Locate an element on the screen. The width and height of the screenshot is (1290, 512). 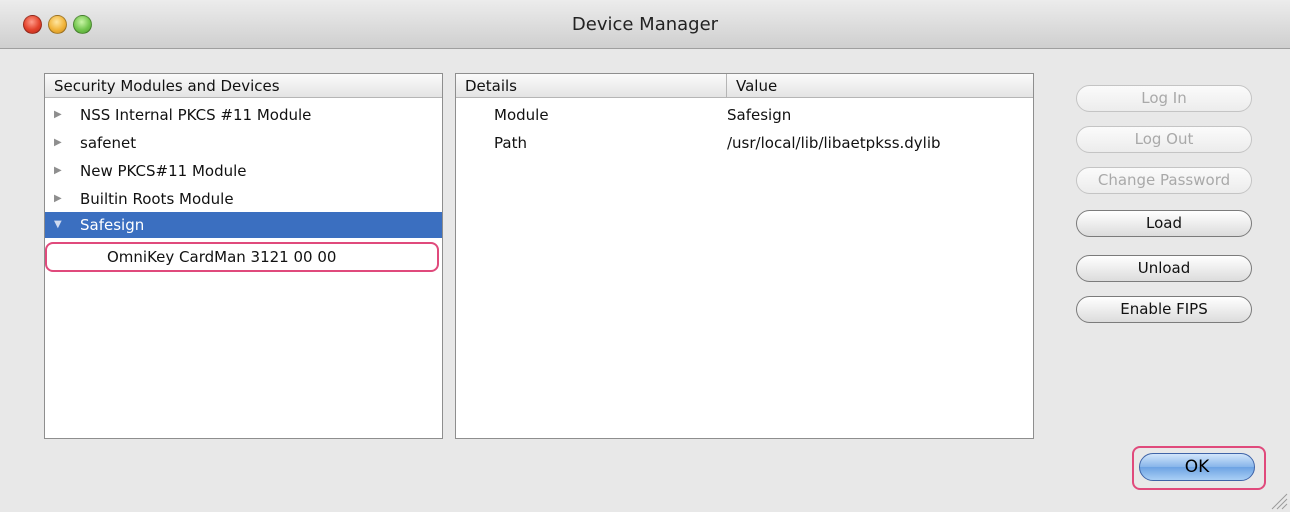
tree-item-builtin-roots: ▶ Builtin Roots Module is located at coordinates (243, 199).